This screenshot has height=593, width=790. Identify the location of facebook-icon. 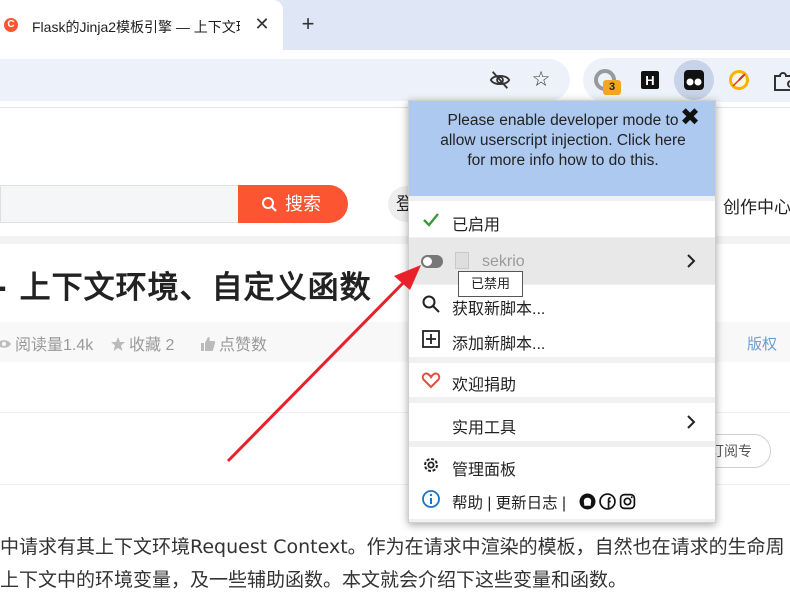
(607, 501).